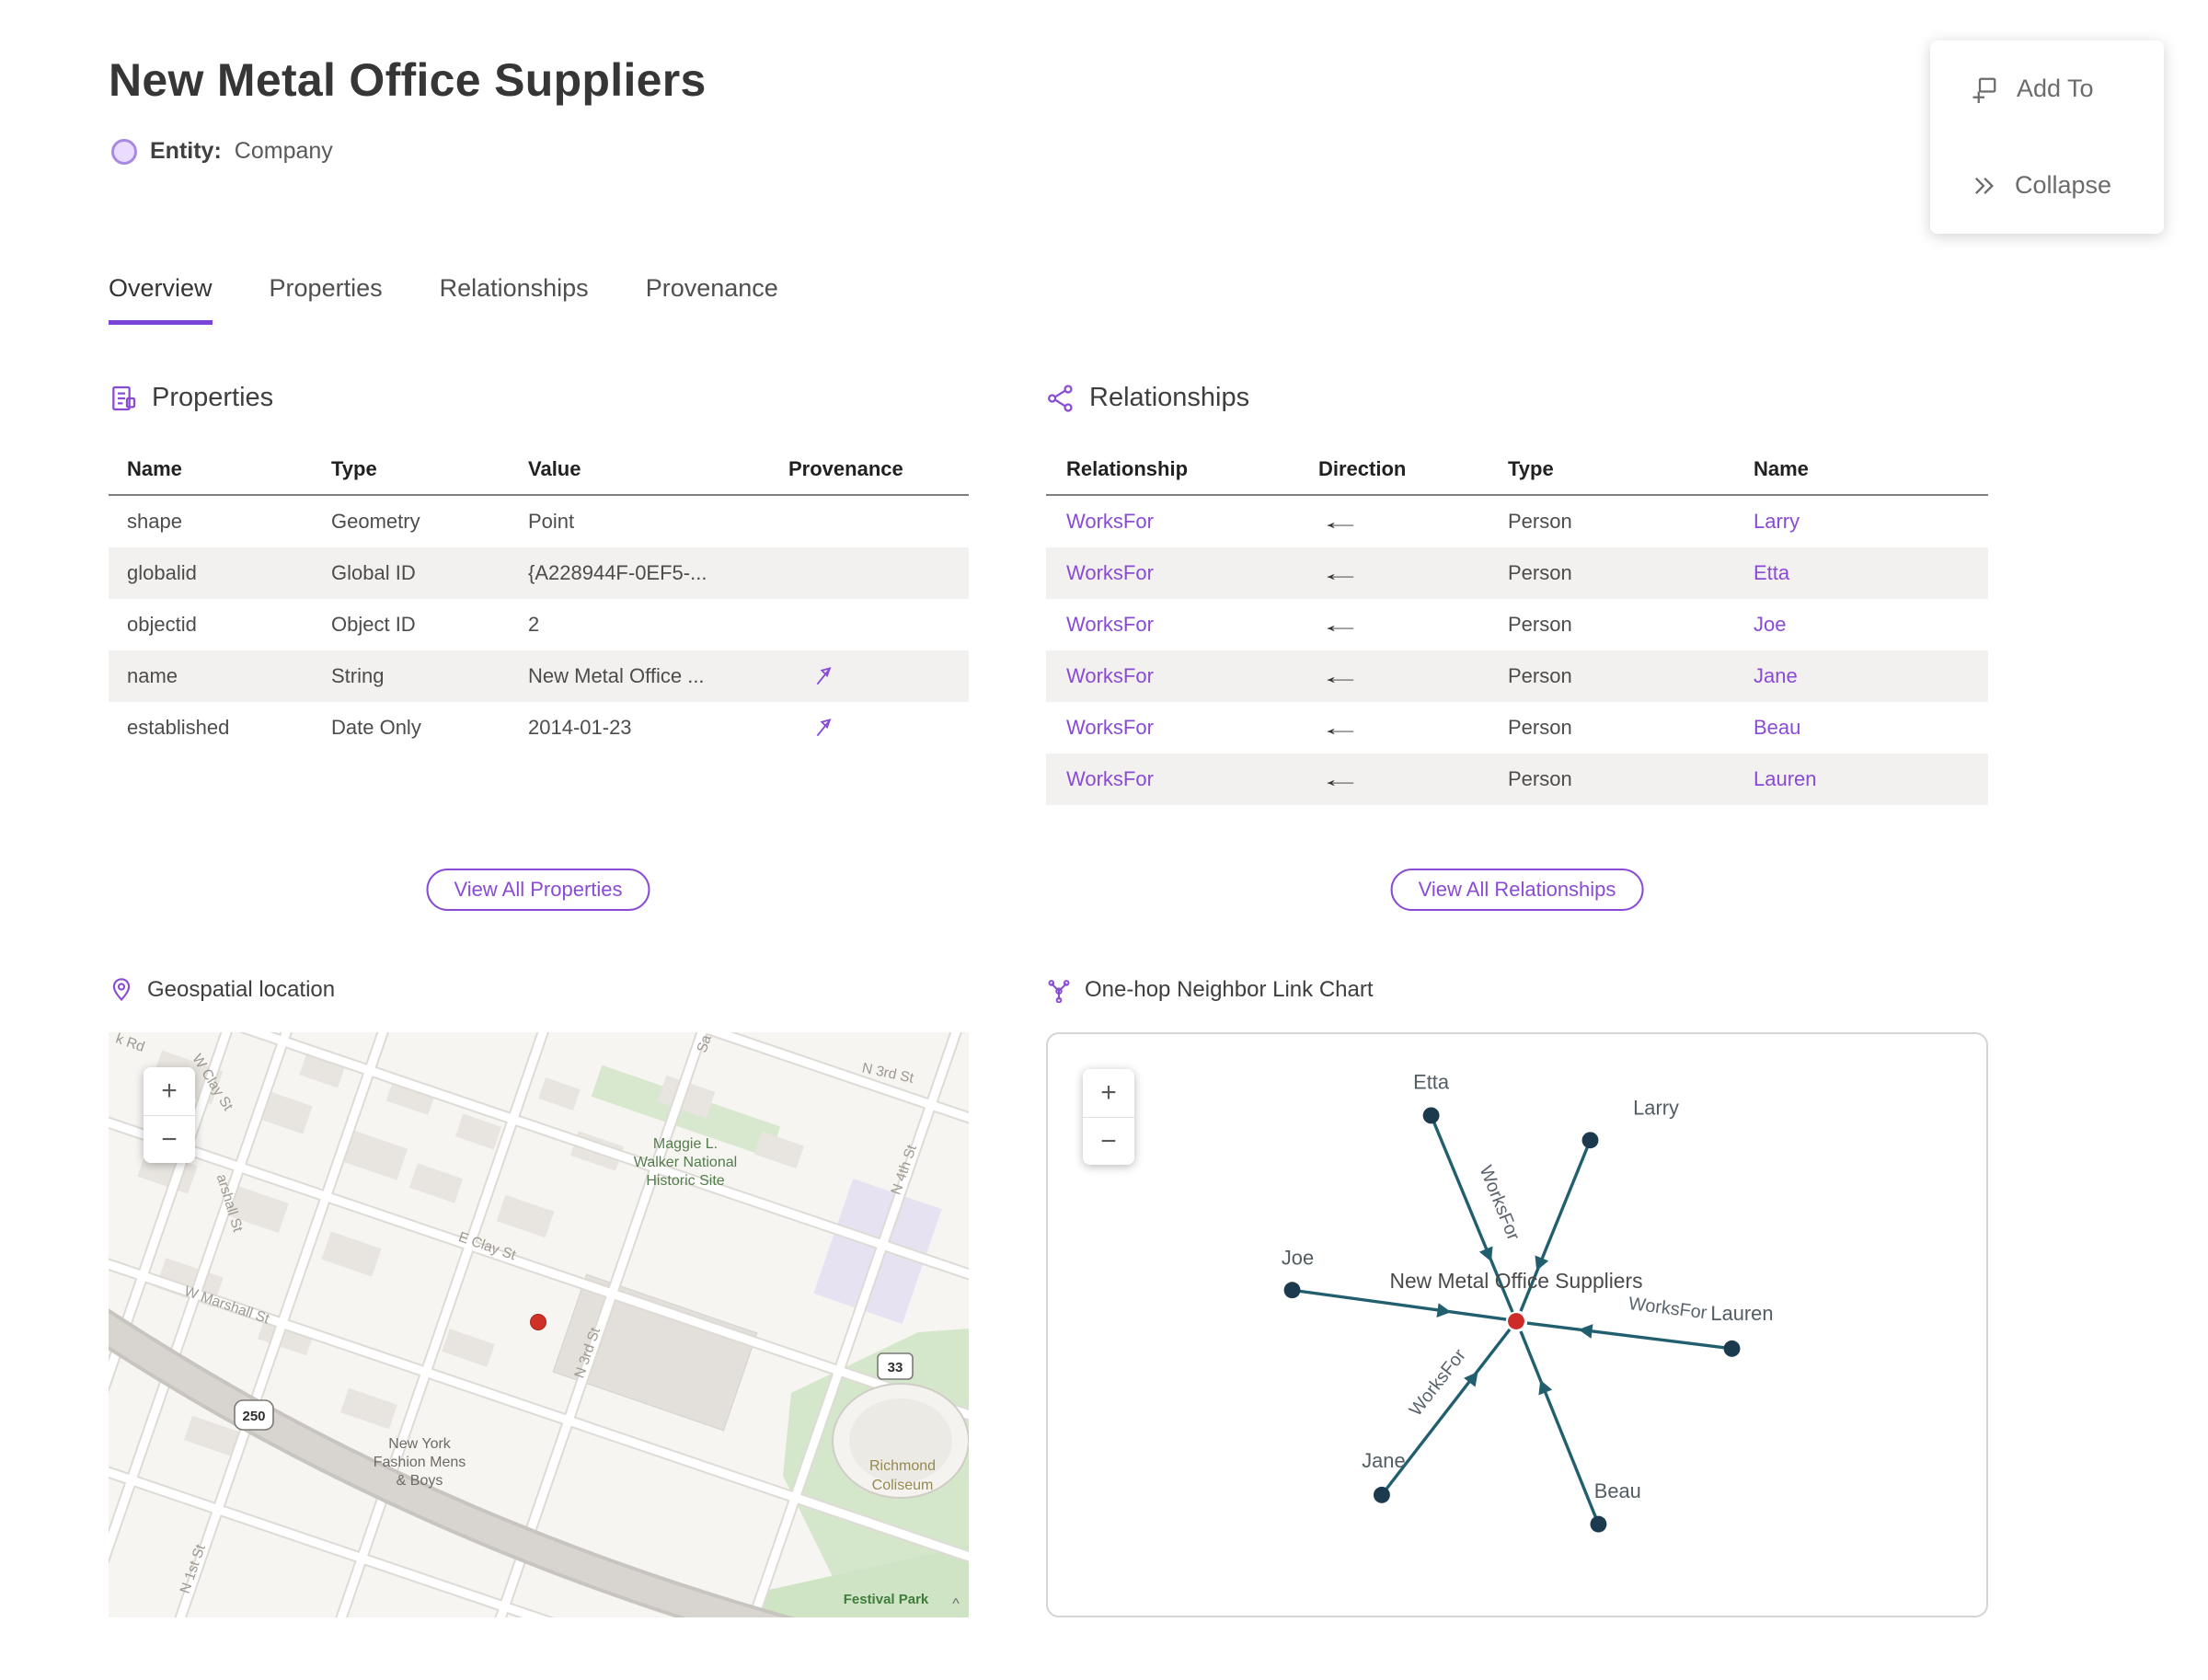 The width and height of the screenshot is (2208, 1680). What do you see at coordinates (1517, 890) in the screenshot?
I see `view-all-relationships-button: View All Relationships` at bounding box center [1517, 890].